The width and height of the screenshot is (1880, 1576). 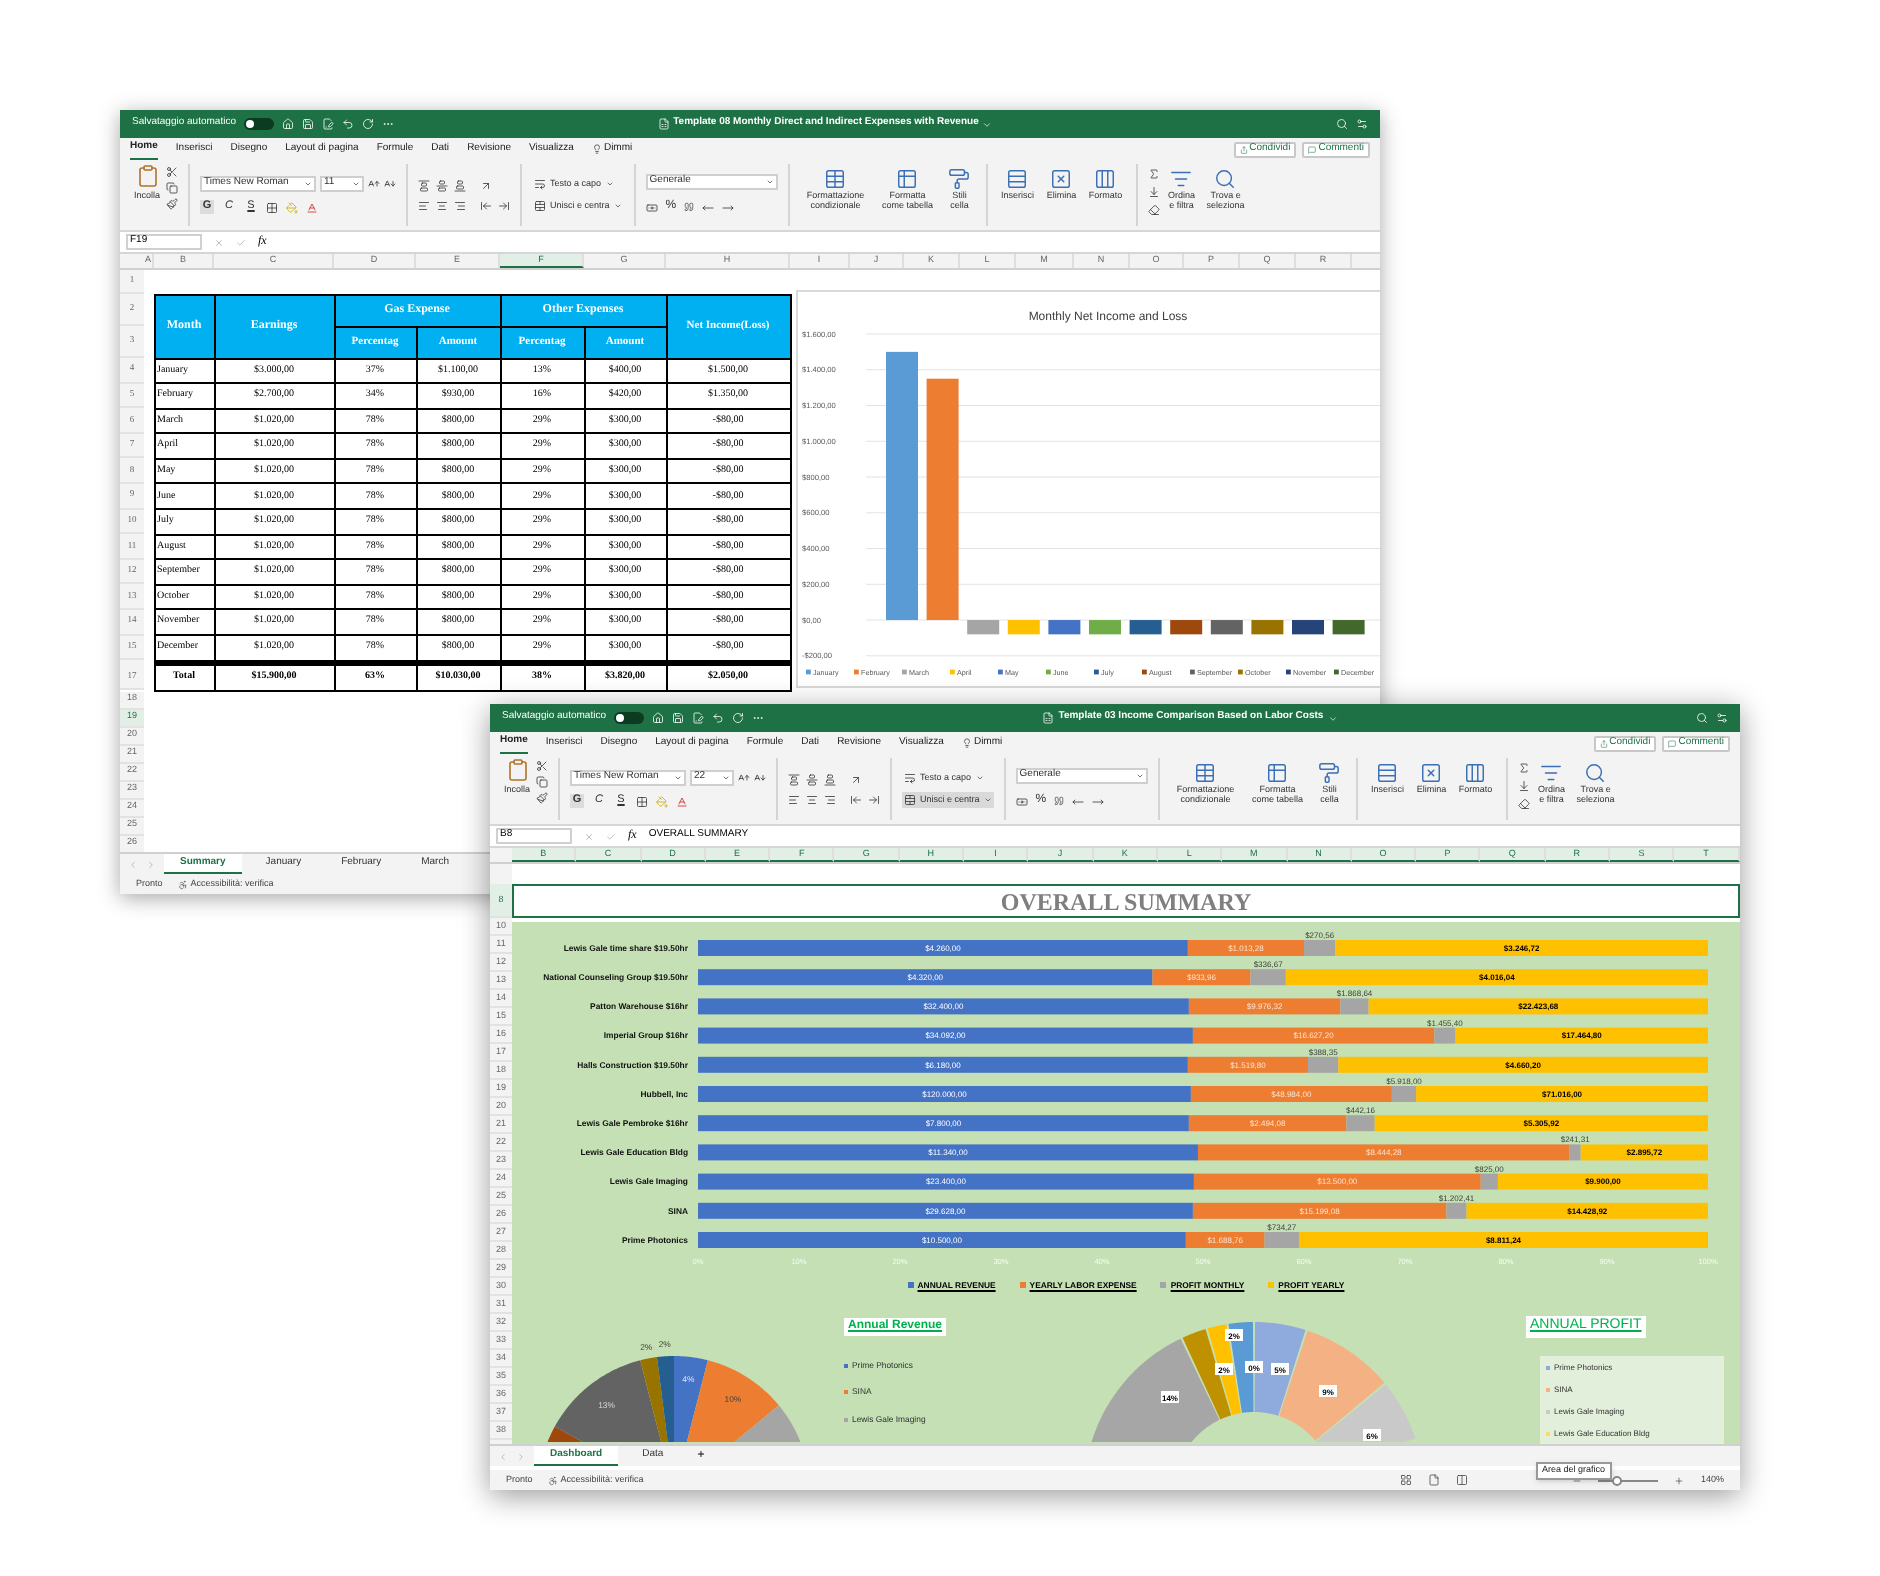 What do you see at coordinates (1679, 1480) in the screenshot?
I see `zoom-in-icon` at bounding box center [1679, 1480].